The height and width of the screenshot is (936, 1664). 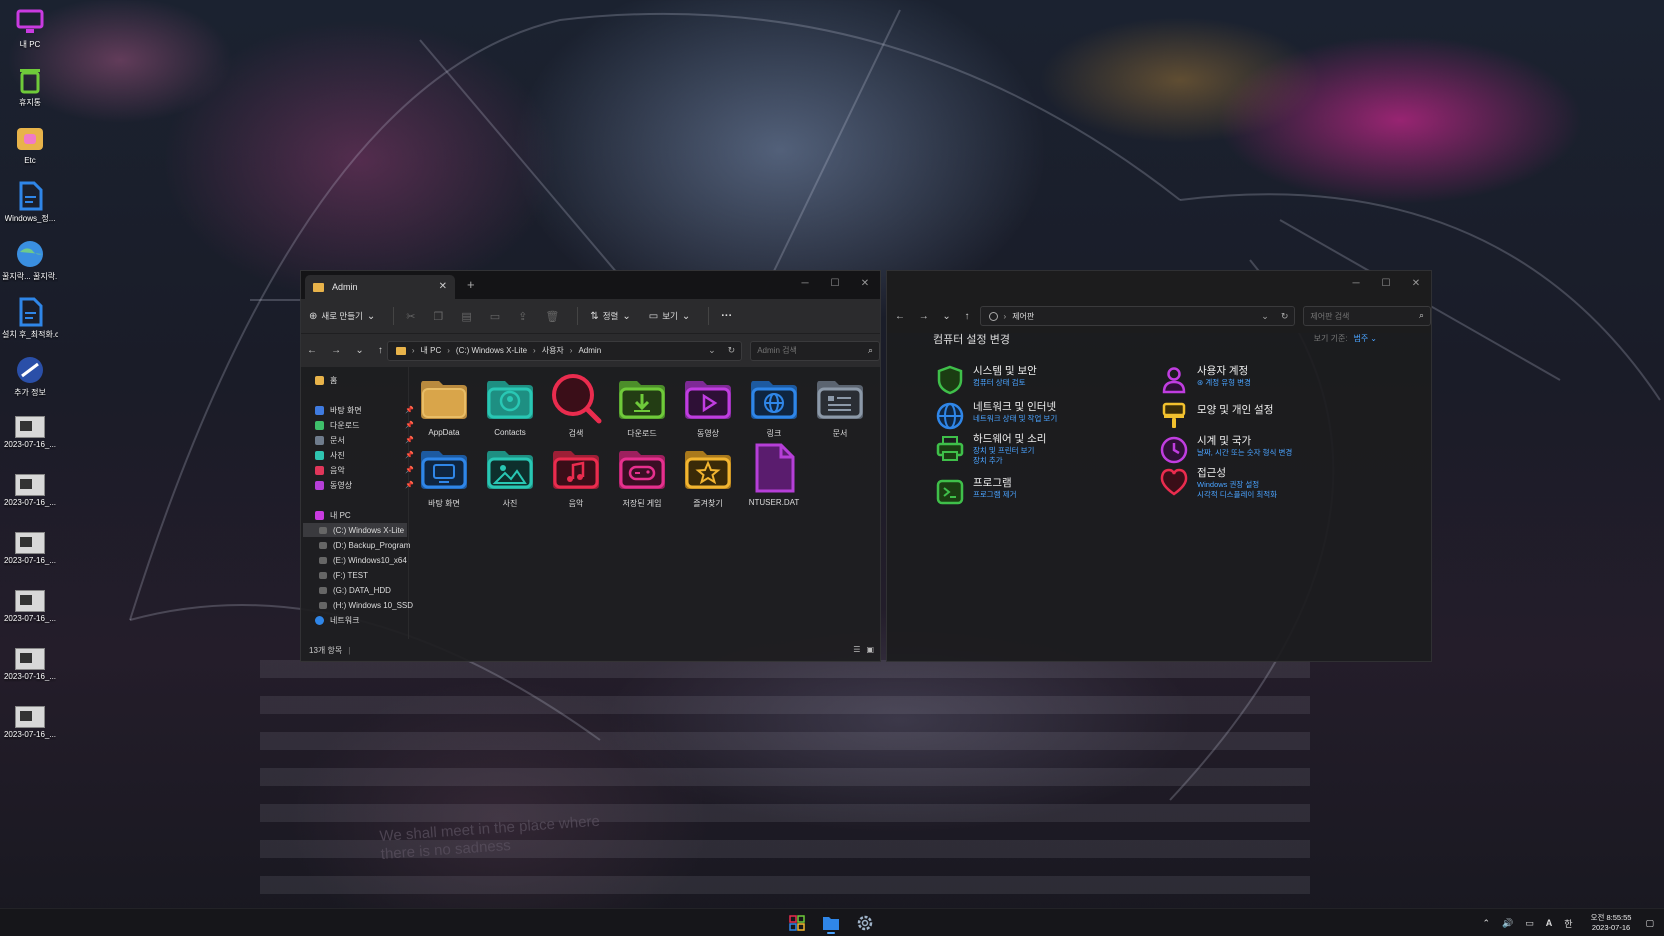 I want to click on network-status-icon: ▭, so click(x=1529, y=923).